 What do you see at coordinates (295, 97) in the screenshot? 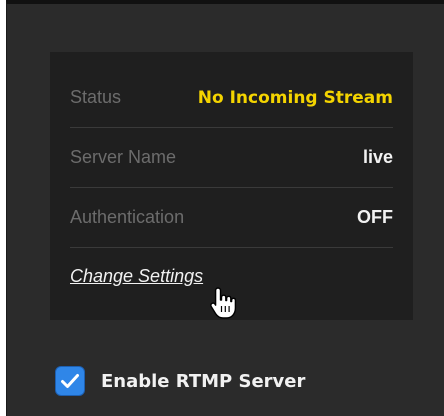
I see `status-value: No Incoming Stream` at bounding box center [295, 97].